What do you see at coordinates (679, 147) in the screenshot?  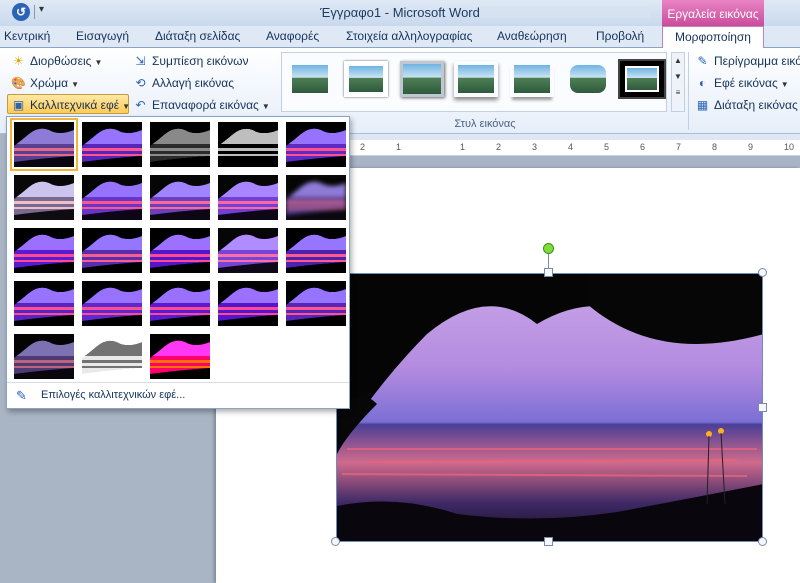 I see `ruler-label: 7` at bounding box center [679, 147].